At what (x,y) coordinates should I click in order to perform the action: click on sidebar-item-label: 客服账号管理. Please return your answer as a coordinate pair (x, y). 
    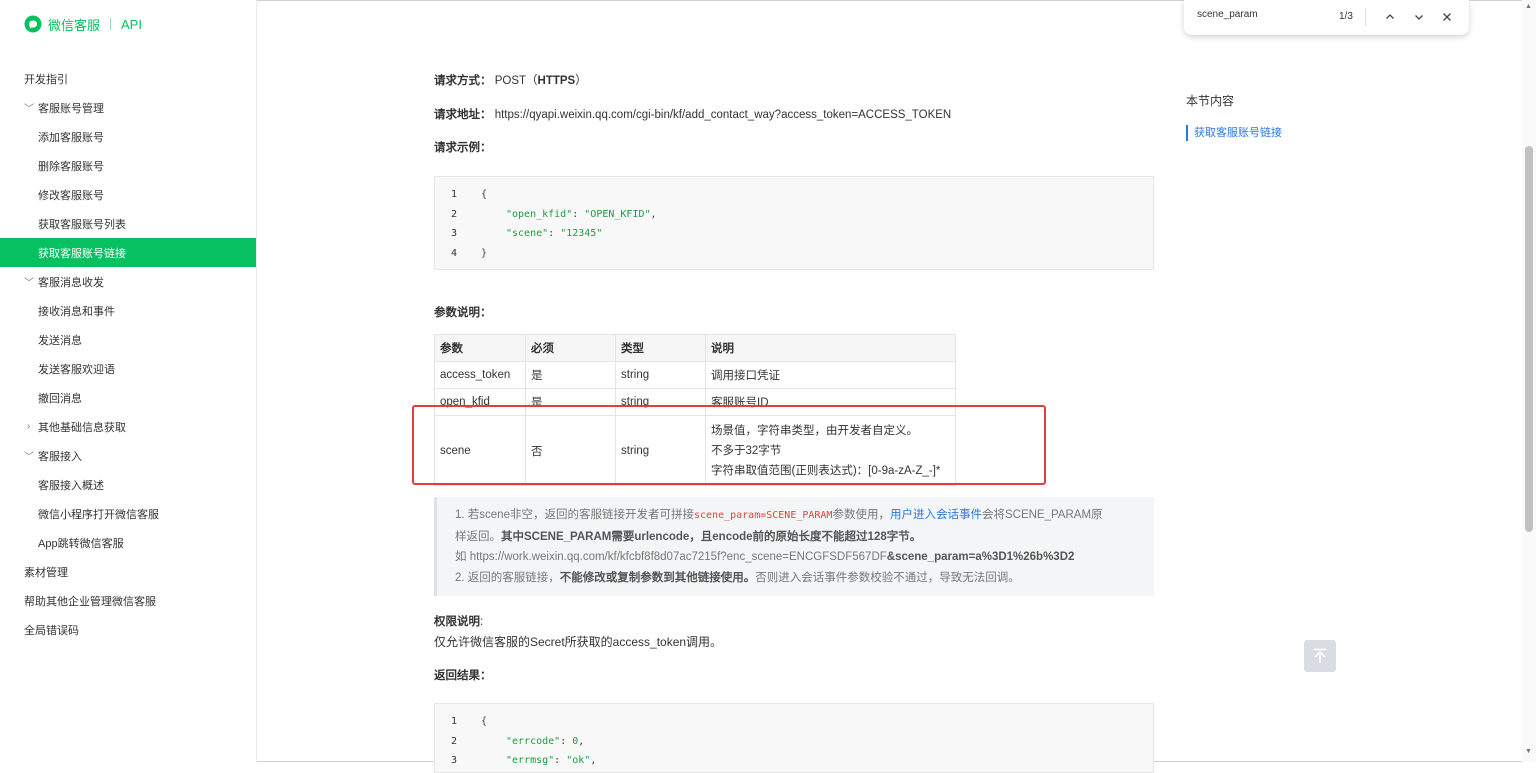
    Looking at the image, I should click on (71, 108).